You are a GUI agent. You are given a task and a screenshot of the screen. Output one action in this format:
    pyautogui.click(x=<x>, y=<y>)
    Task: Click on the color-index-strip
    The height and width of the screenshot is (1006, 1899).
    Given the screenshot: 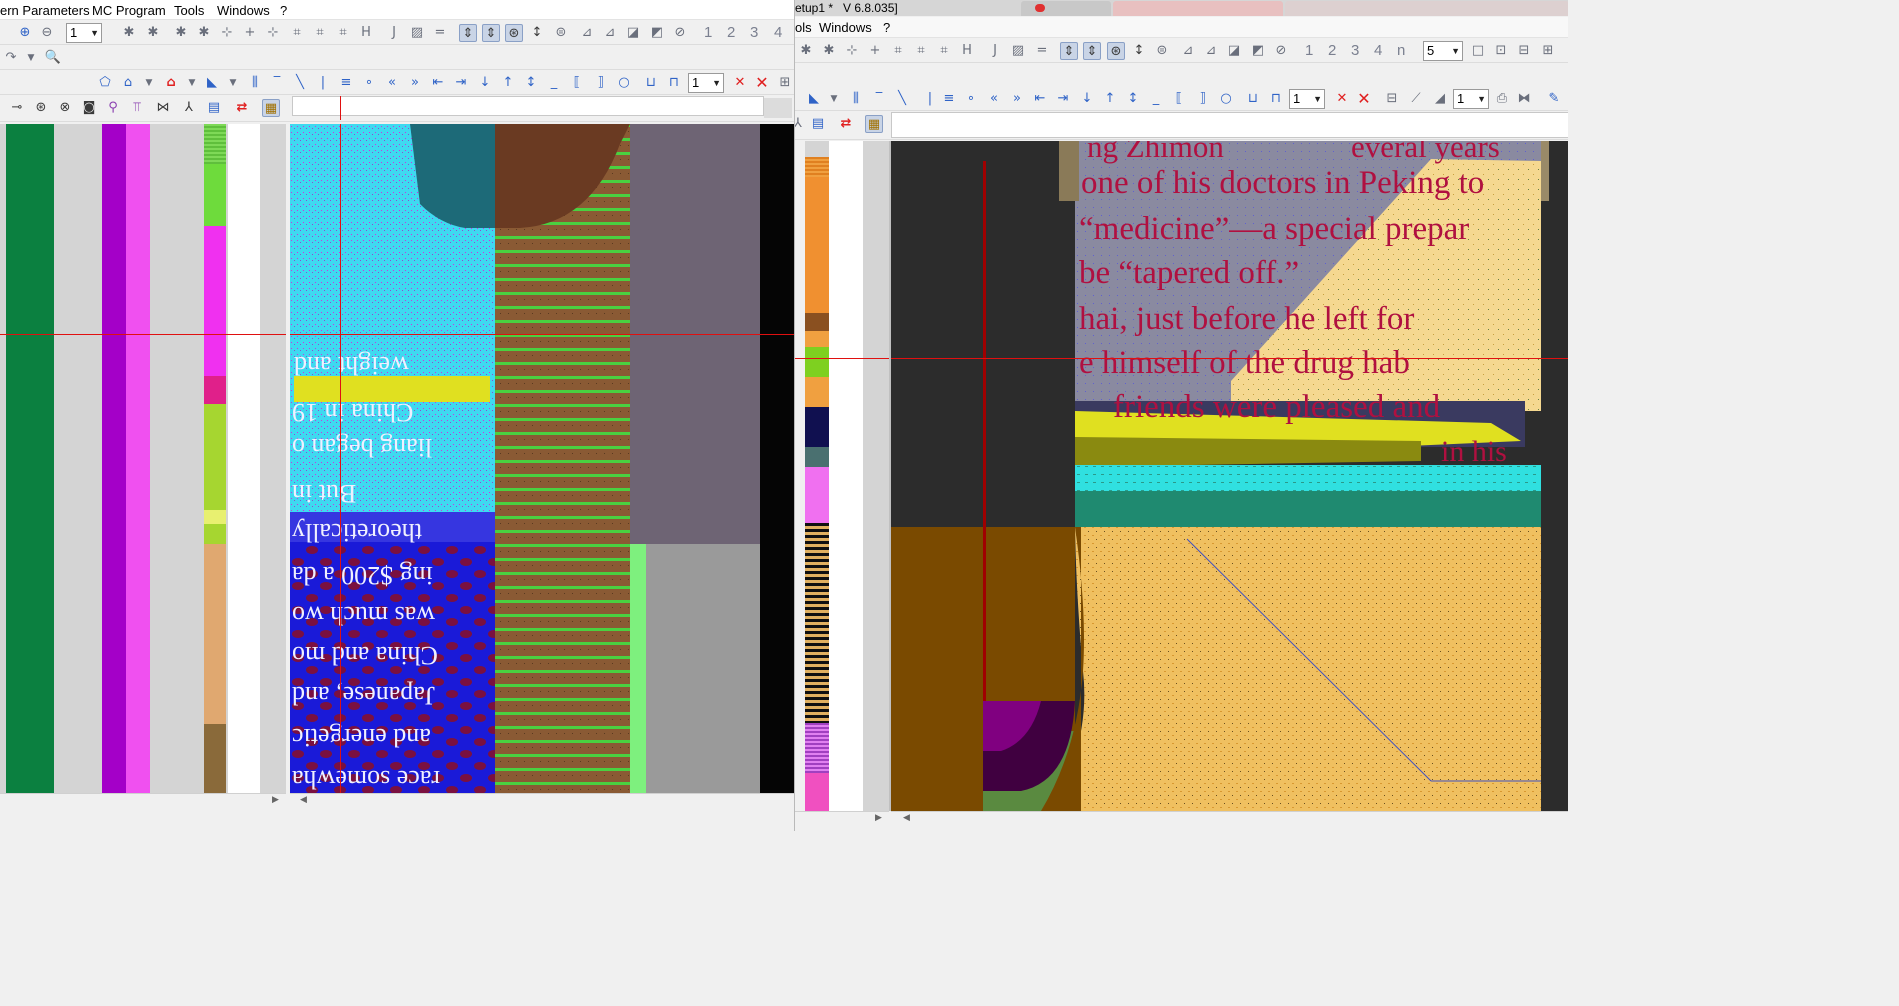 What is the action you would take?
    pyautogui.click(x=817, y=476)
    